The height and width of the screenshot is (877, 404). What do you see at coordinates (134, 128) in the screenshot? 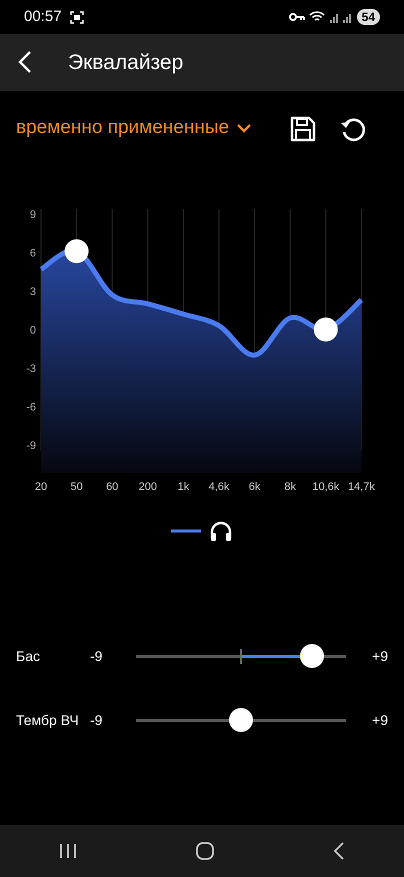
I see `preset-dropdown: временно примененные` at bounding box center [134, 128].